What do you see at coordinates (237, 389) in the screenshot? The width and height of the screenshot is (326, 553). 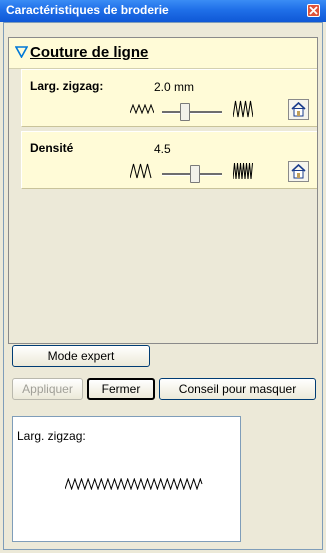 I see `masking-tip-button: Conseil pour masquer` at bounding box center [237, 389].